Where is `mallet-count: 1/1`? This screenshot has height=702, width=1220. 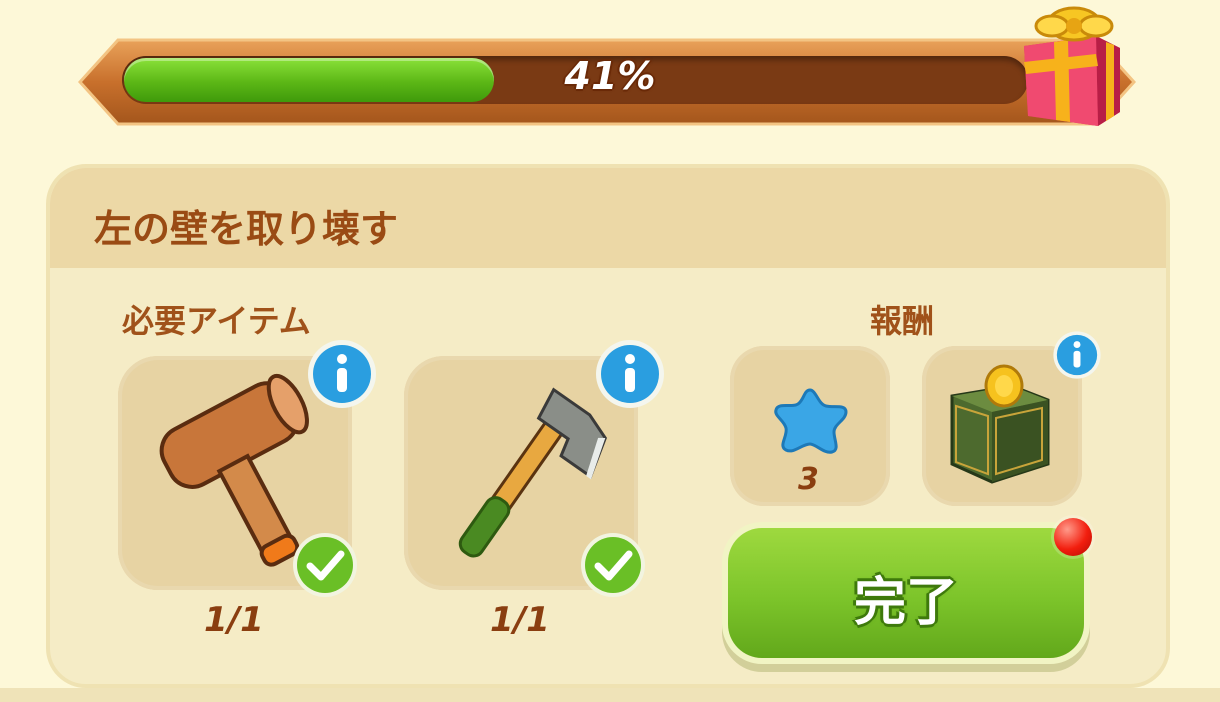
mallet-count: 1/1 is located at coordinates (234, 620).